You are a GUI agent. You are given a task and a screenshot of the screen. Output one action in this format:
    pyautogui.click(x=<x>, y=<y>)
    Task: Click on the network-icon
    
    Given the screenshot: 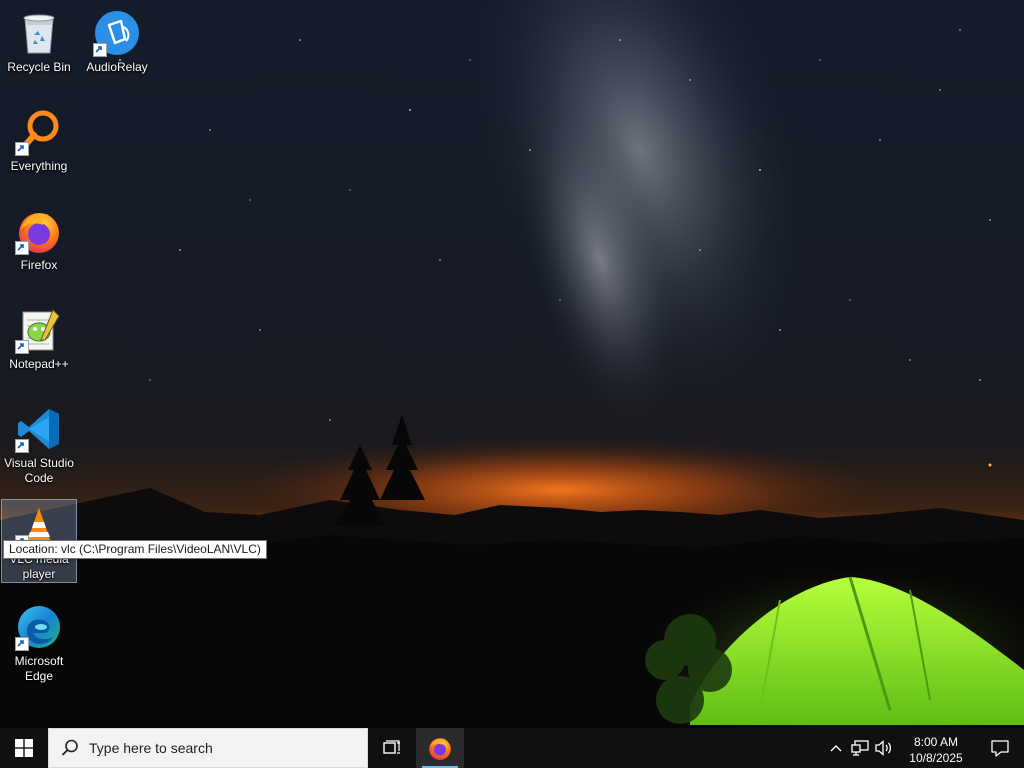 What is the action you would take?
    pyautogui.click(x=860, y=748)
    